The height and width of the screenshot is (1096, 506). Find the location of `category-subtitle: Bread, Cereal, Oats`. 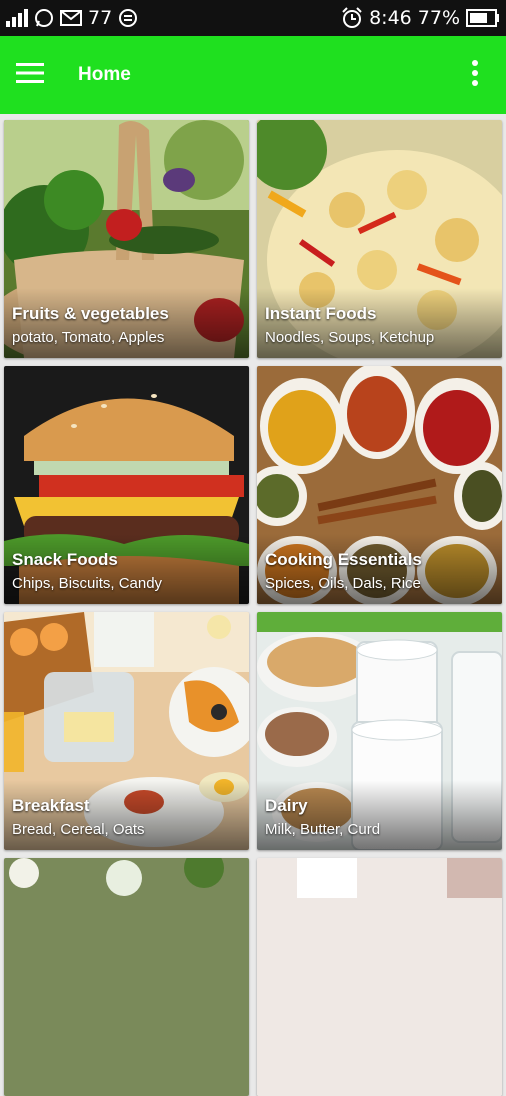

category-subtitle: Bread, Cereal, Oats is located at coordinates (78, 829).